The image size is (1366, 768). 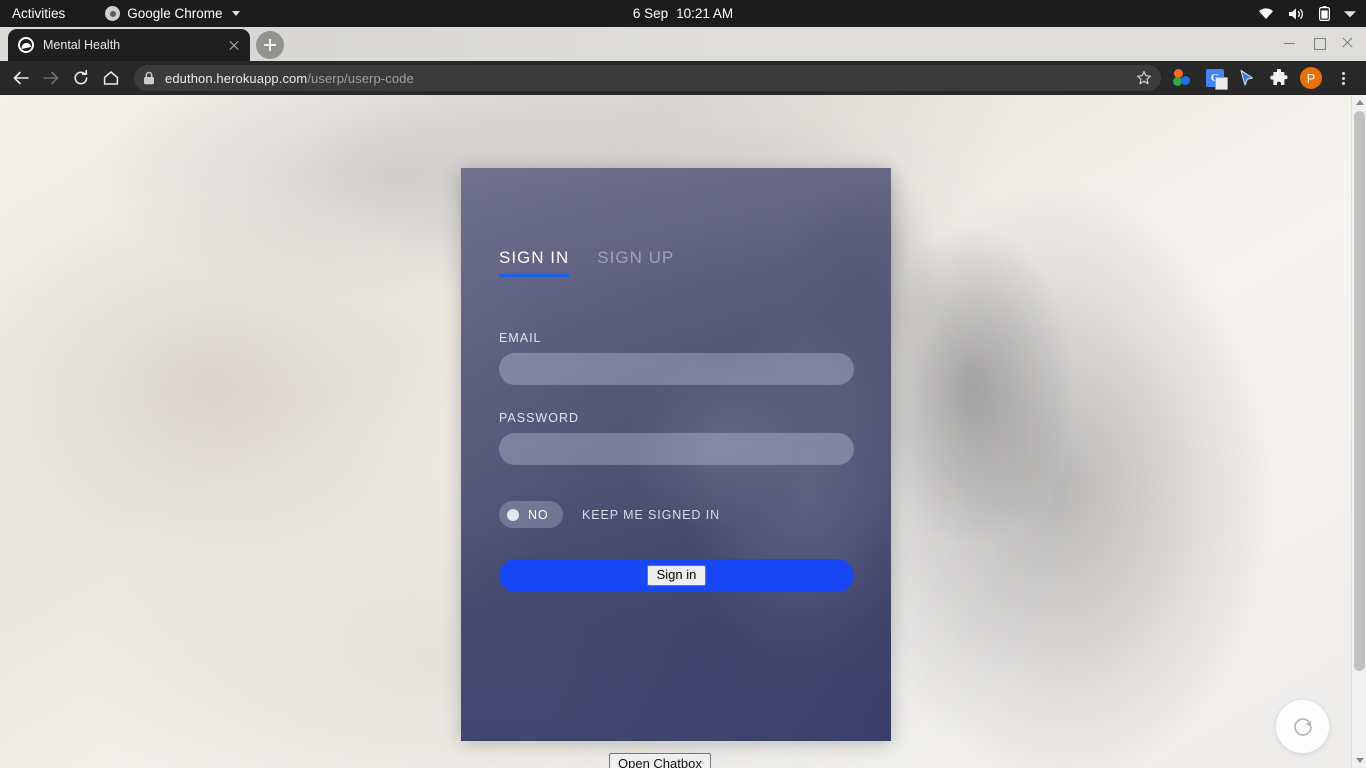 What do you see at coordinates (235, 13) in the screenshot?
I see `chevron-down-icon` at bounding box center [235, 13].